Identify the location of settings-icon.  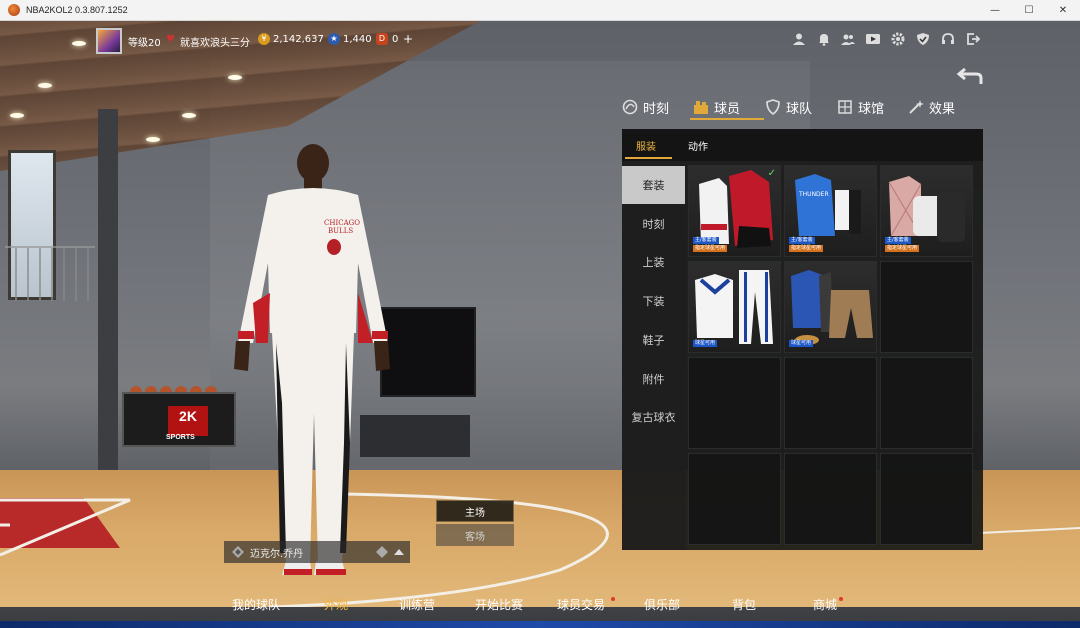
(898, 39).